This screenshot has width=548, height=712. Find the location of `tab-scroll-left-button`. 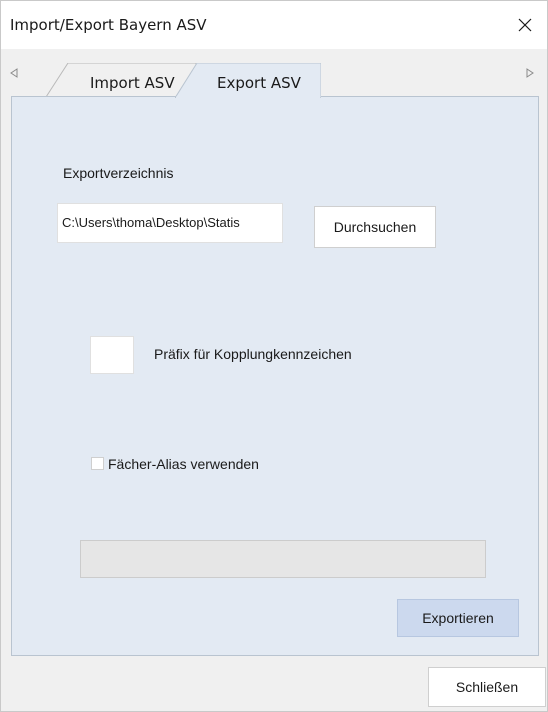

tab-scroll-left-button is located at coordinates (14, 73).